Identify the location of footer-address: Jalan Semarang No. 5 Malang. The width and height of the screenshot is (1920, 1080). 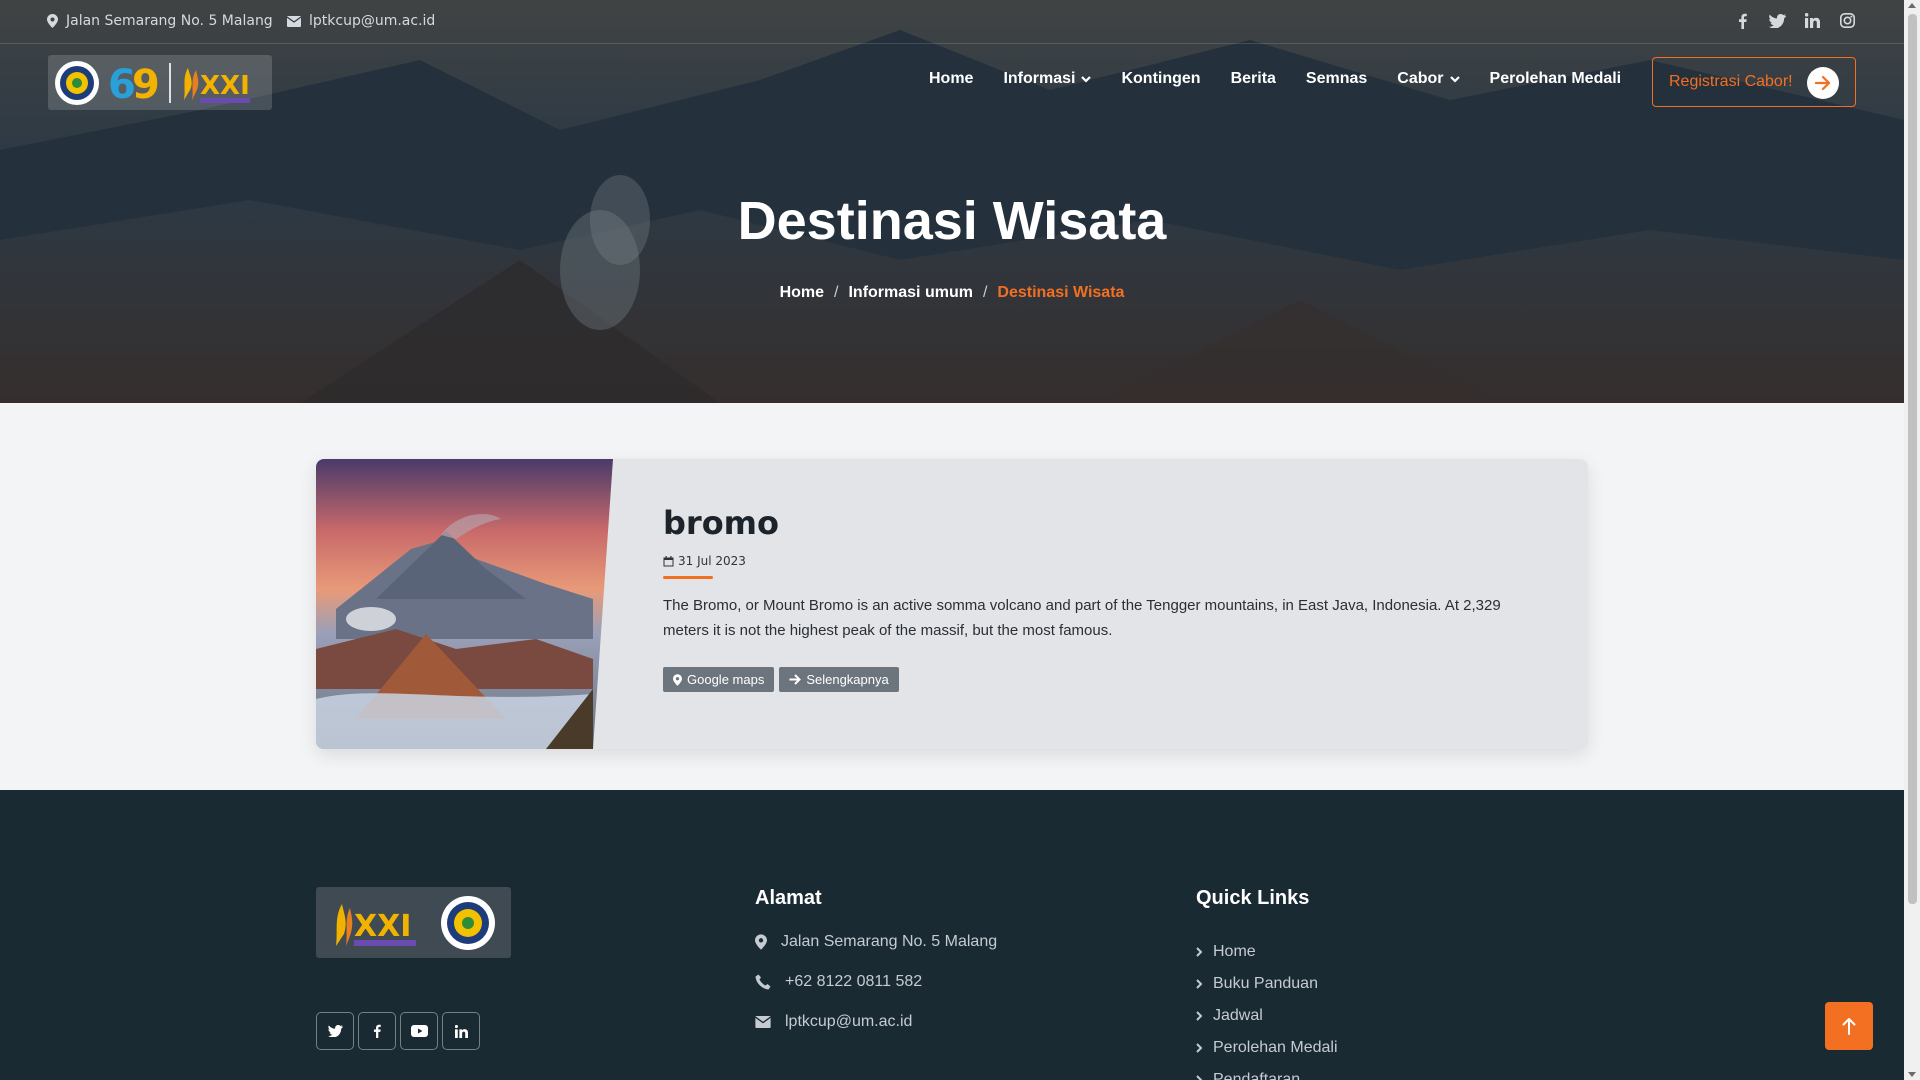
(876, 942).